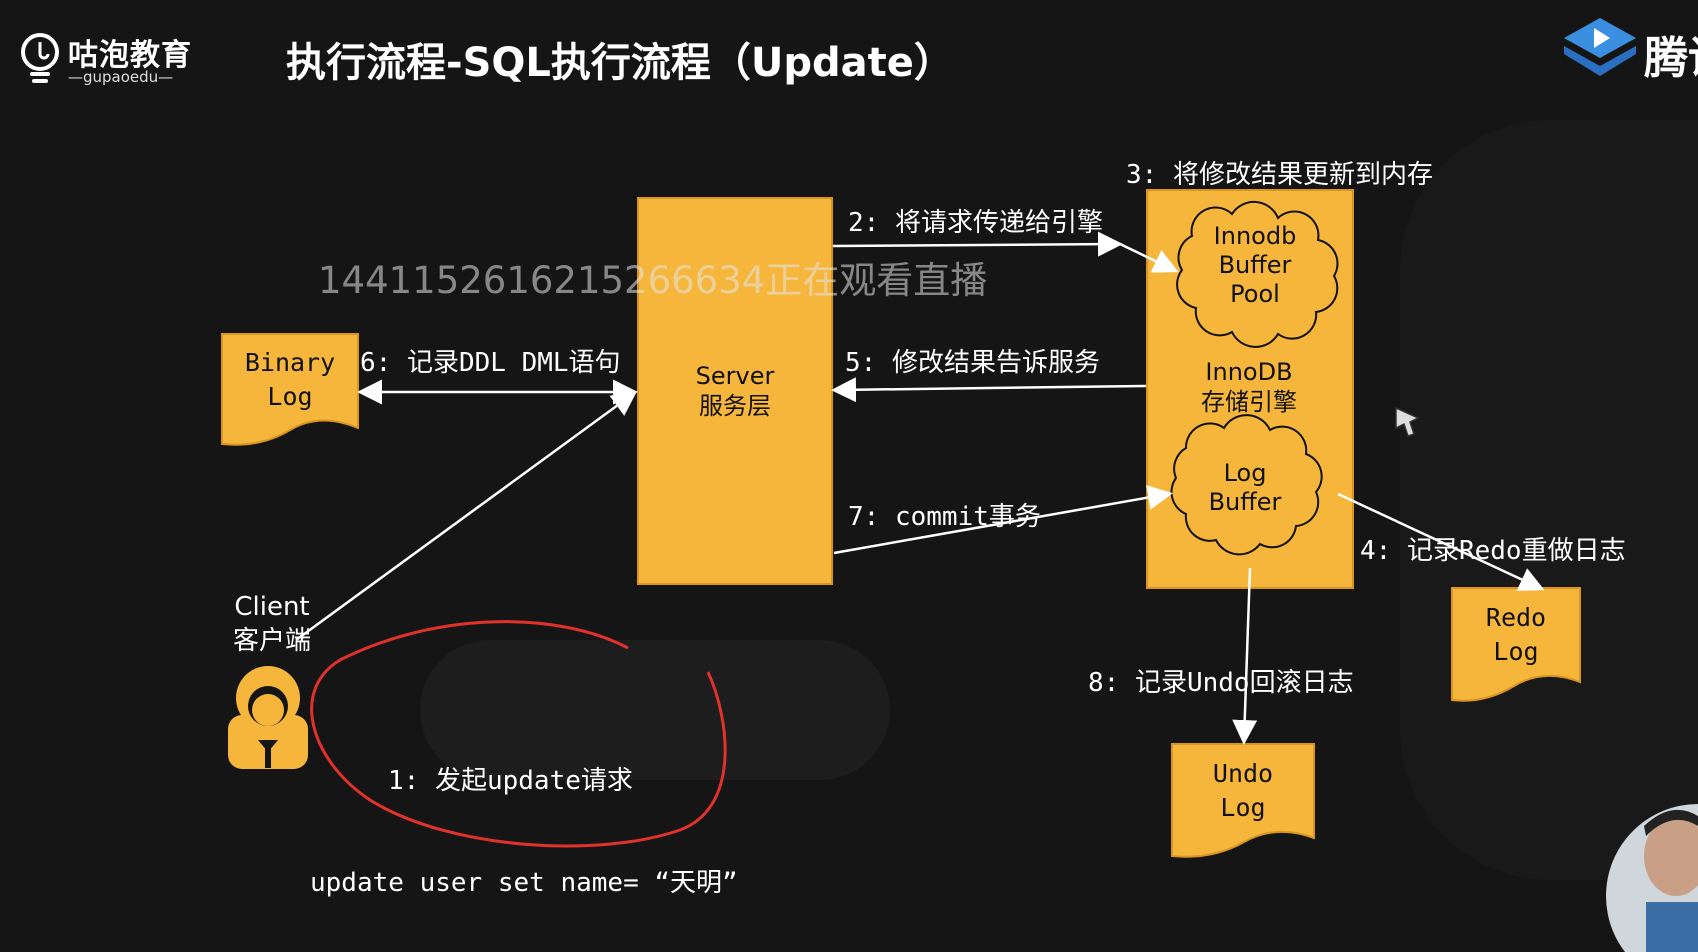  What do you see at coordinates (272, 624) in the screenshot?
I see `client-label: Client 客户端` at bounding box center [272, 624].